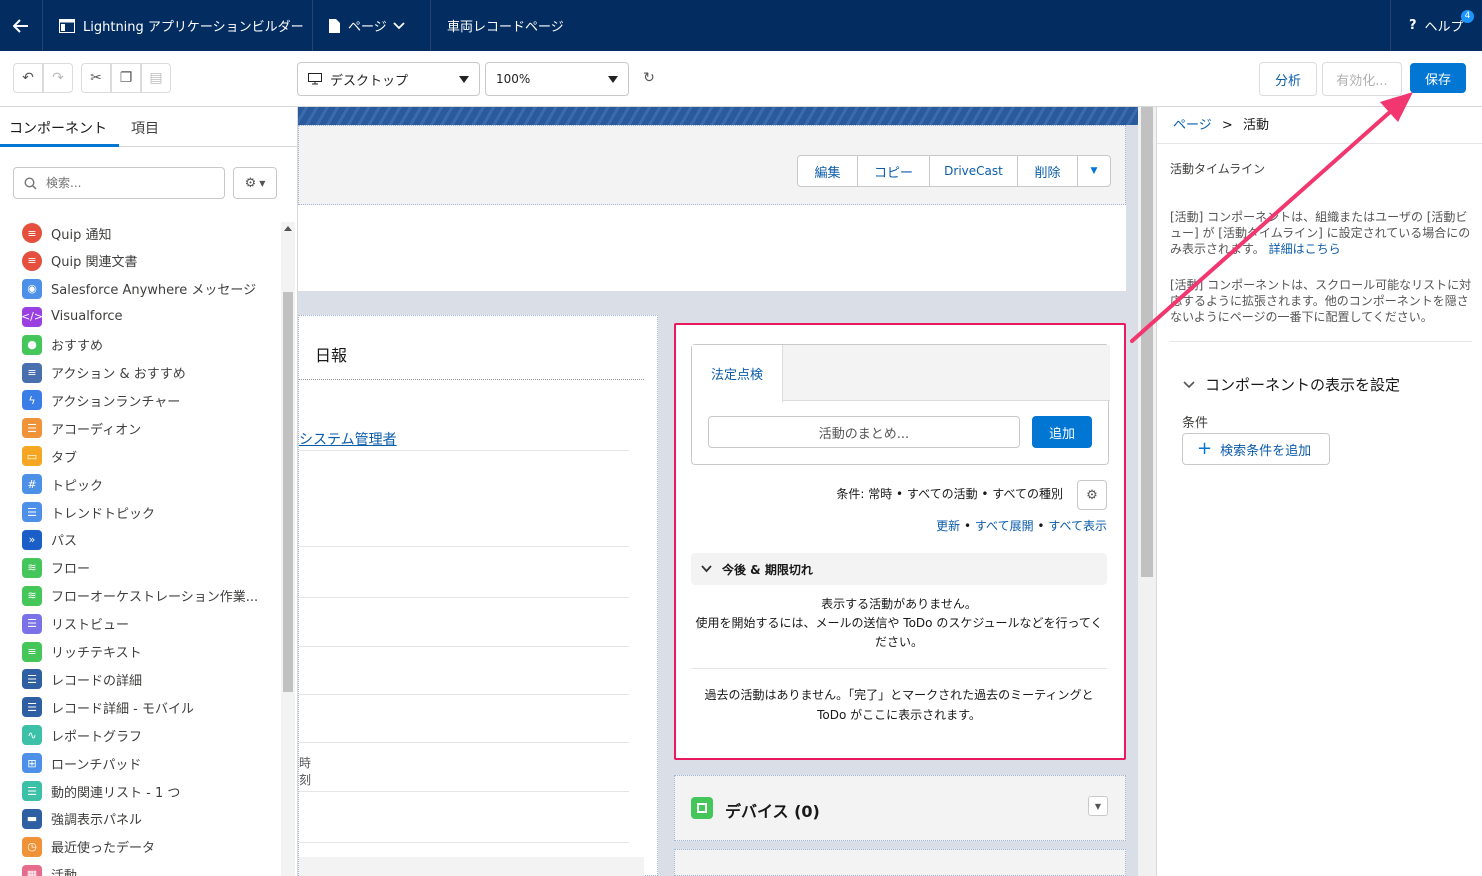 Image resolution: width=1482 pixels, height=876 pixels. Describe the element at coordinates (88, 512) in the screenshot. I see `component-item: ☰ トレンドトピック` at that location.